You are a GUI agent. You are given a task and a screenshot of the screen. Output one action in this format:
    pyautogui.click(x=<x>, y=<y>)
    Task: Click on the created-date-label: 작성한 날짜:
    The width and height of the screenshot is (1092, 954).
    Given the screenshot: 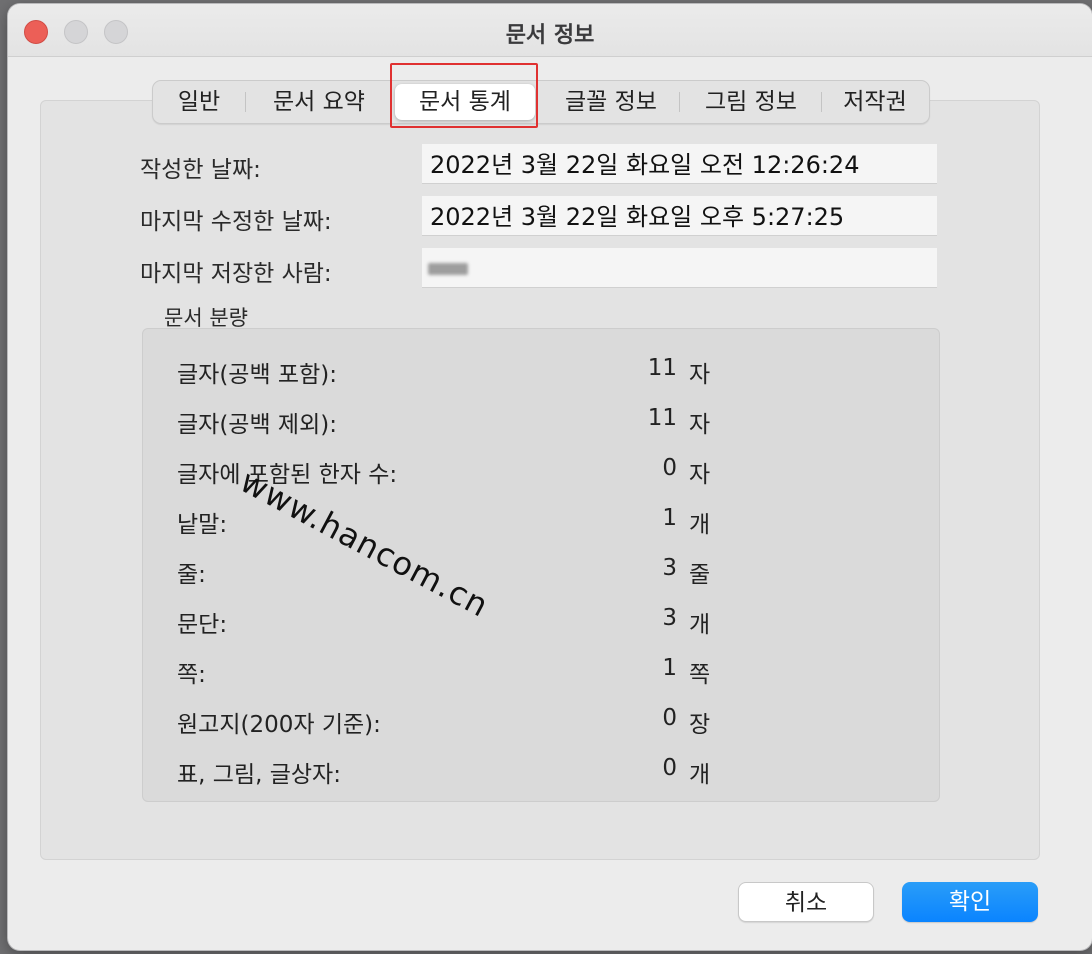 What is the action you would take?
    pyautogui.click(x=200, y=170)
    